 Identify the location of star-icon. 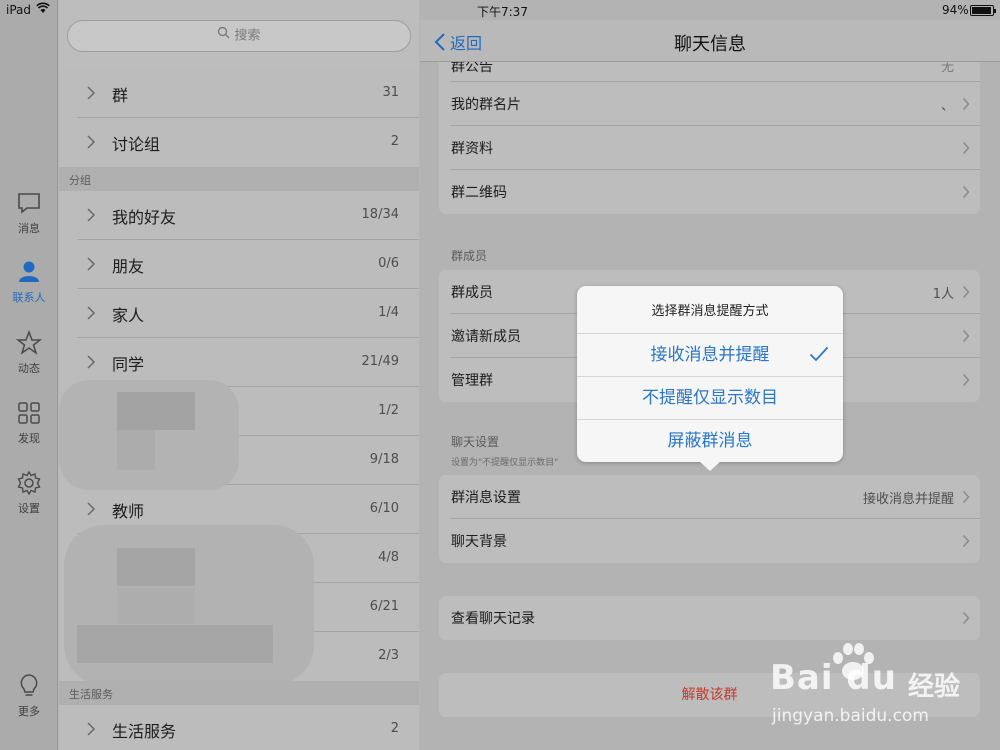
(29, 342).